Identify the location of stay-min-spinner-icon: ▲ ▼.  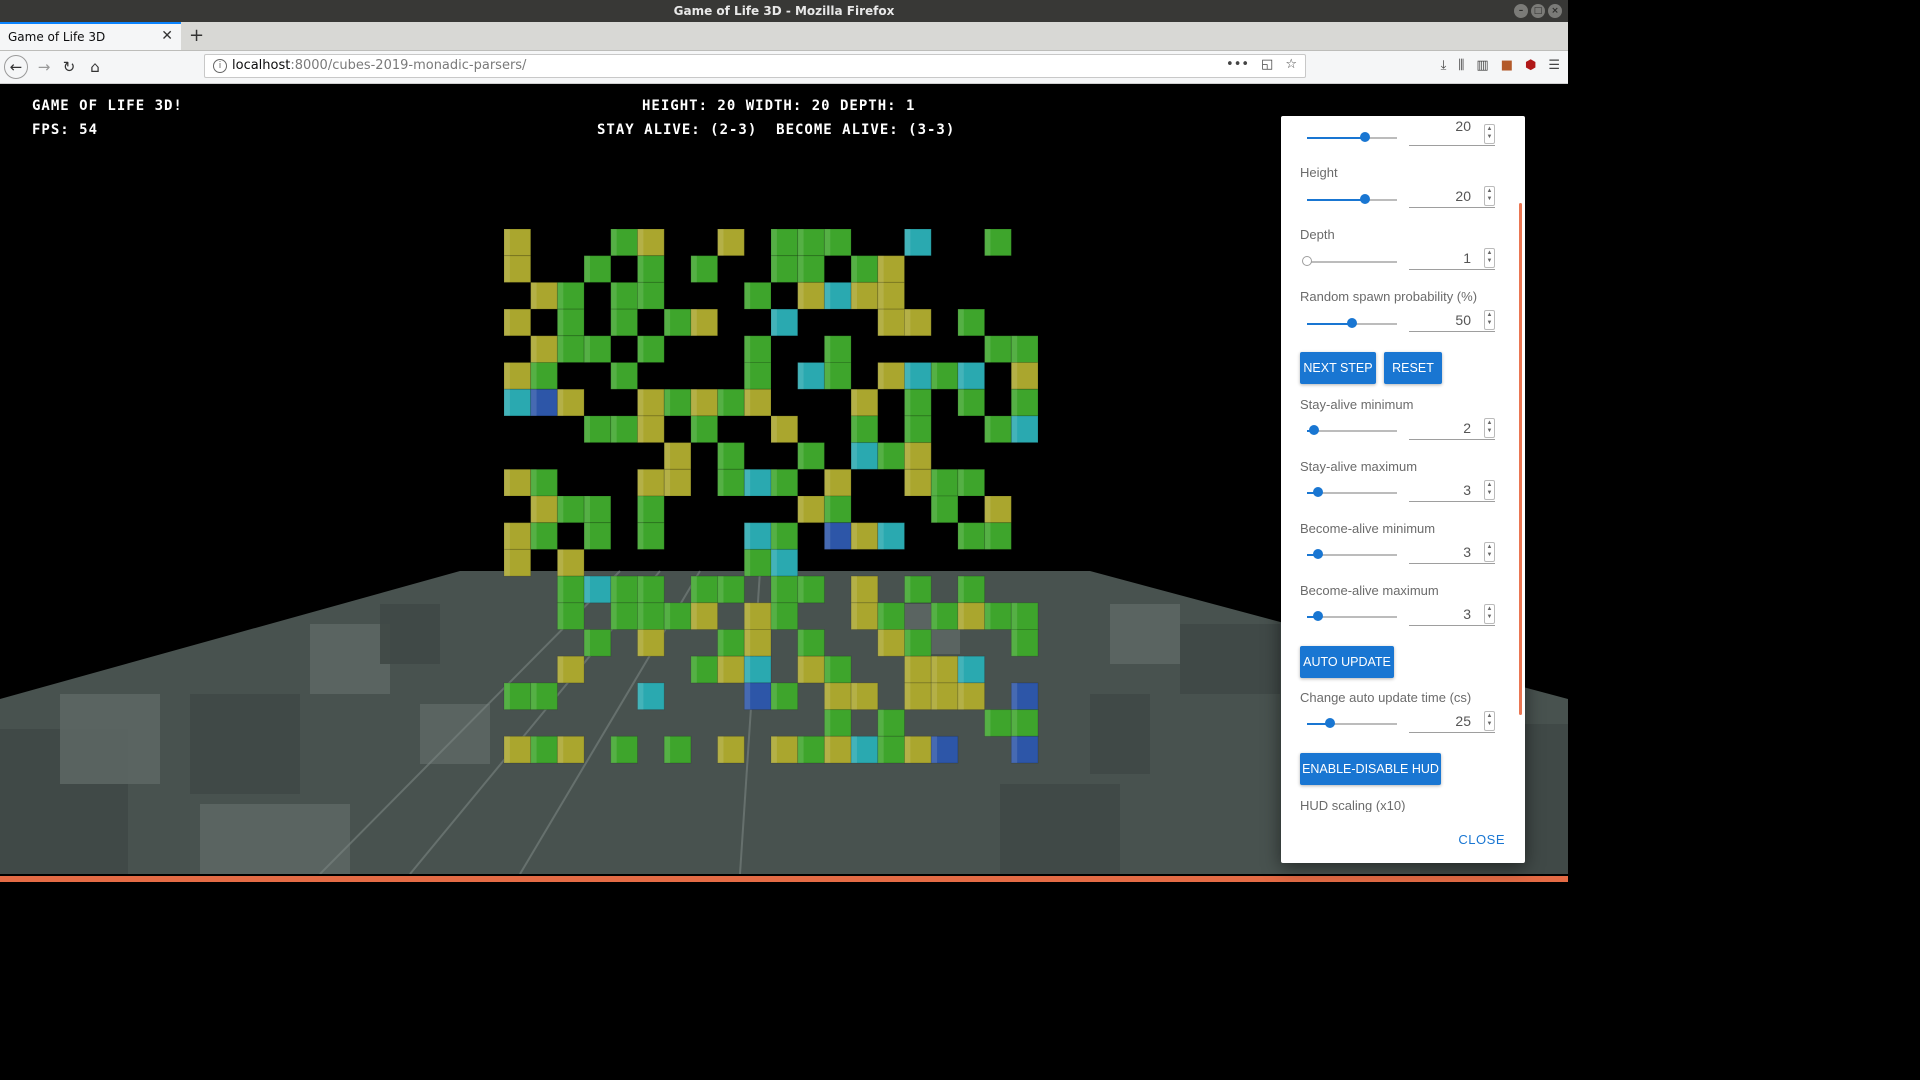
(1489, 428).